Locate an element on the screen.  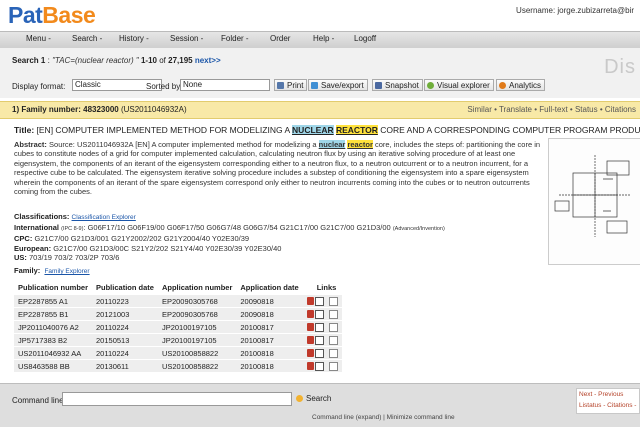
visual-explorer-button: Visual explorer is located at coordinates (459, 85).